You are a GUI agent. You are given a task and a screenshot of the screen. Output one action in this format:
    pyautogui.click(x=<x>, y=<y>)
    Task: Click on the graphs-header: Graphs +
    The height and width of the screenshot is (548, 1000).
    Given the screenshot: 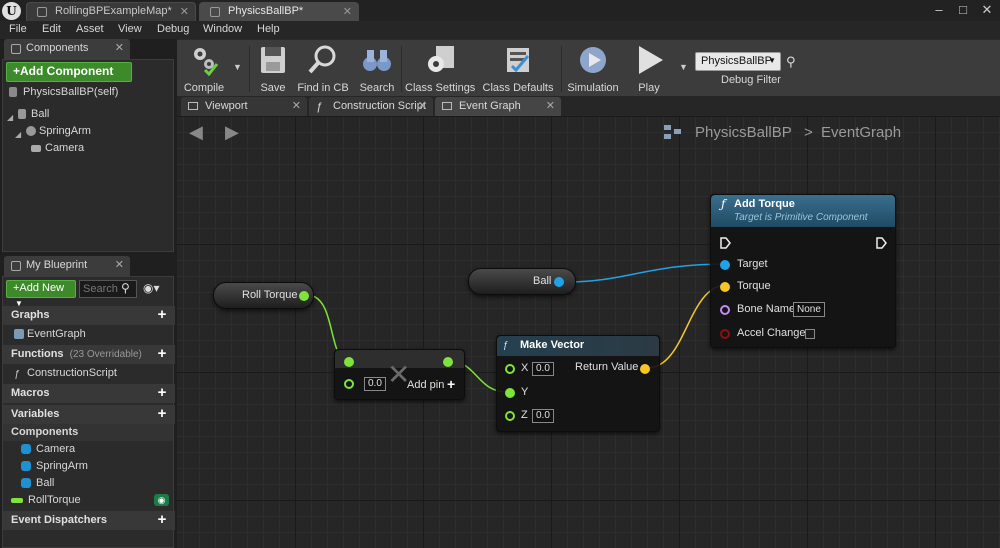 What is the action you would take?
    pyautogui.click(x=89, y=315)
    